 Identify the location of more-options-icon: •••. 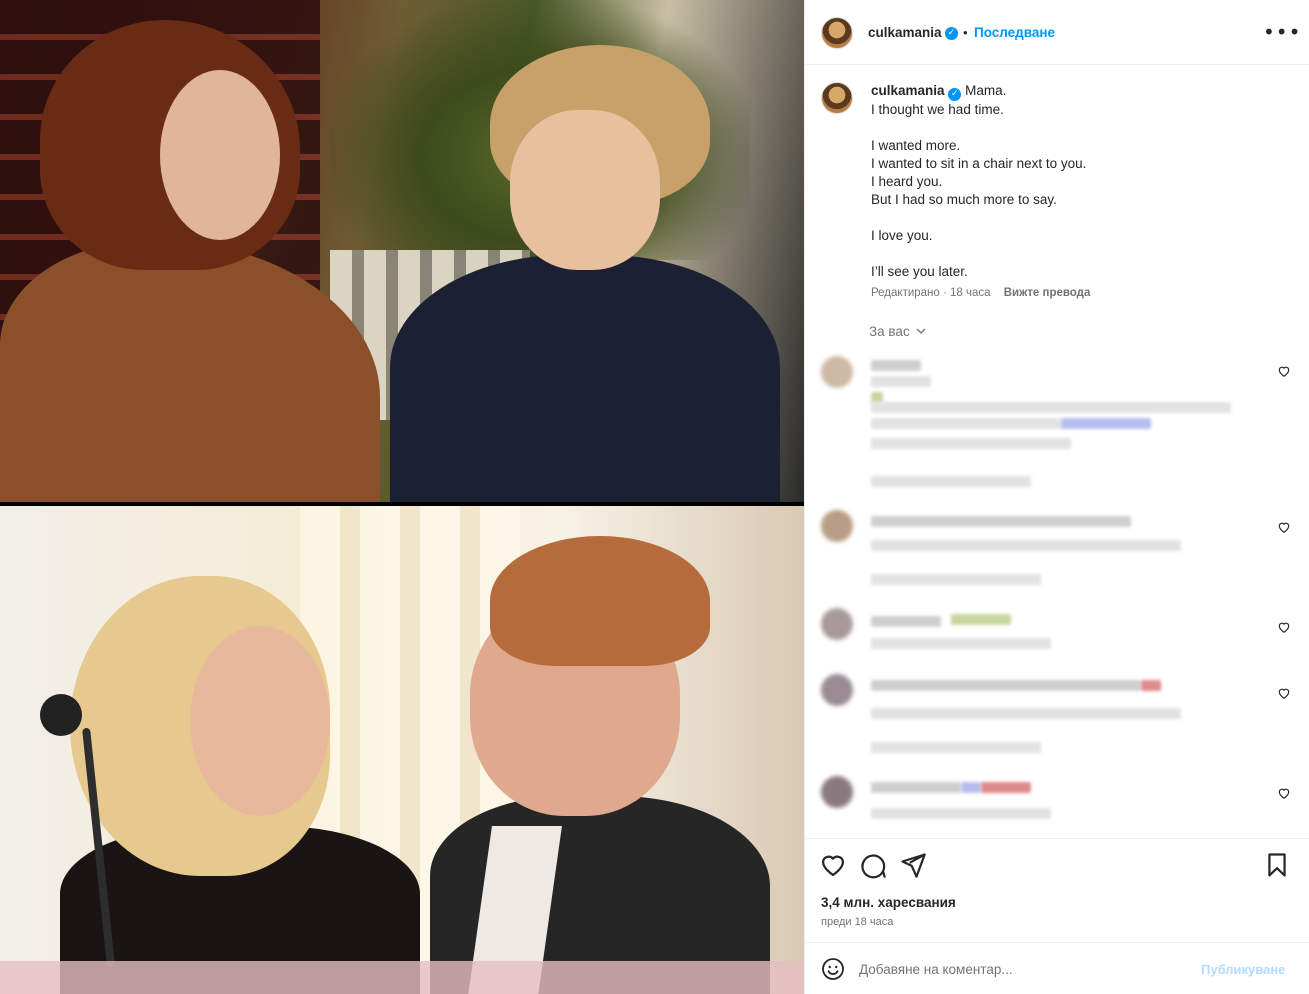
(1282, 32).